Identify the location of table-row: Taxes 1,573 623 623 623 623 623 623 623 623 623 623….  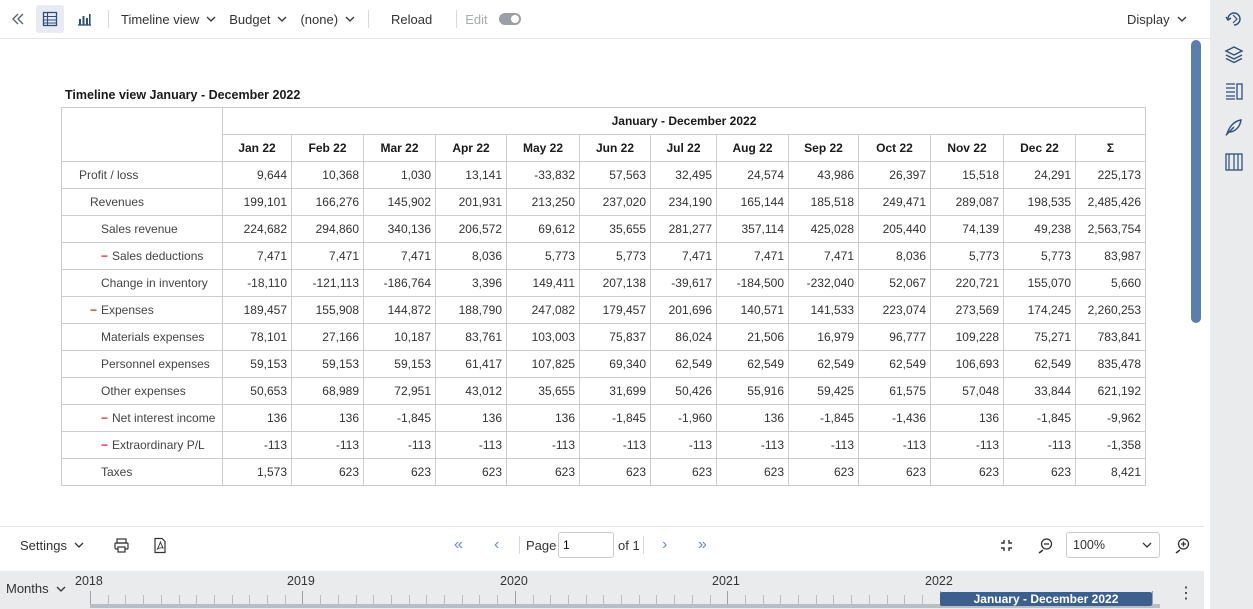
(603, 472).